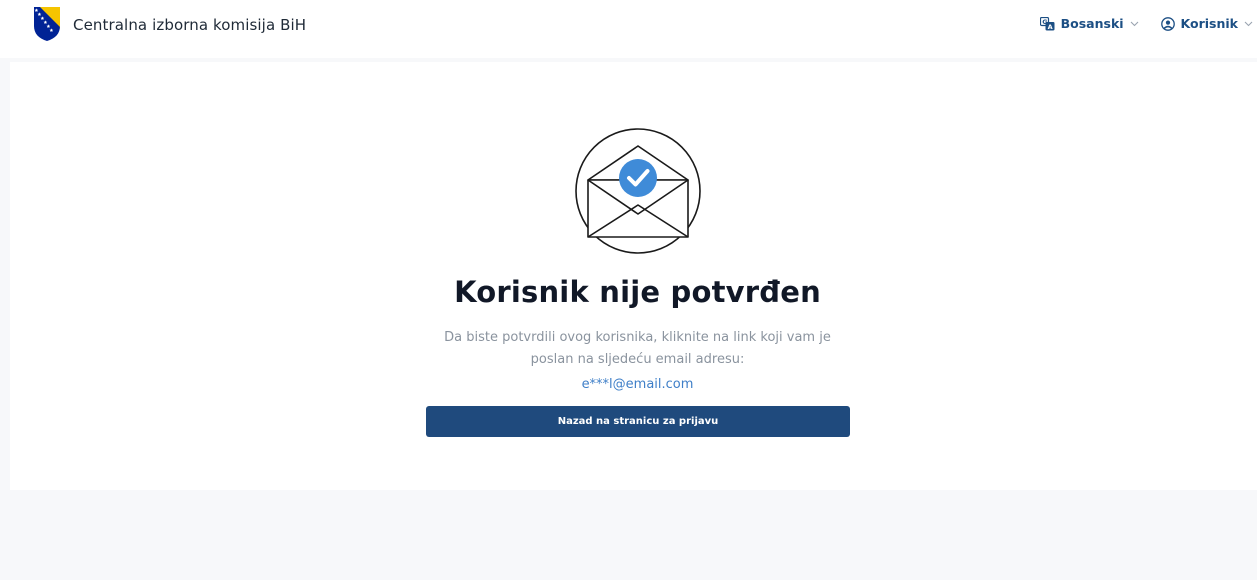  What do you see at coordinates (1148, 23) in the screenshot?
I see `top-nav-actions: G A Bosanski Korisnik` at bounding box center [1148, 23].